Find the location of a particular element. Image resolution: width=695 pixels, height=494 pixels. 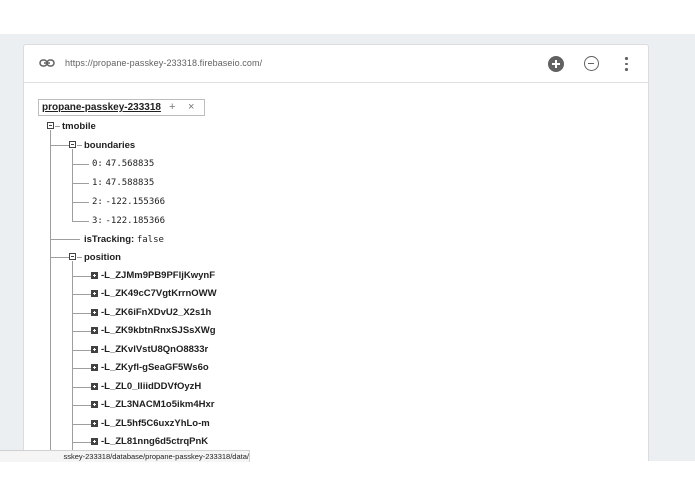

root-close-button: × is located at coordinates (191, 107).